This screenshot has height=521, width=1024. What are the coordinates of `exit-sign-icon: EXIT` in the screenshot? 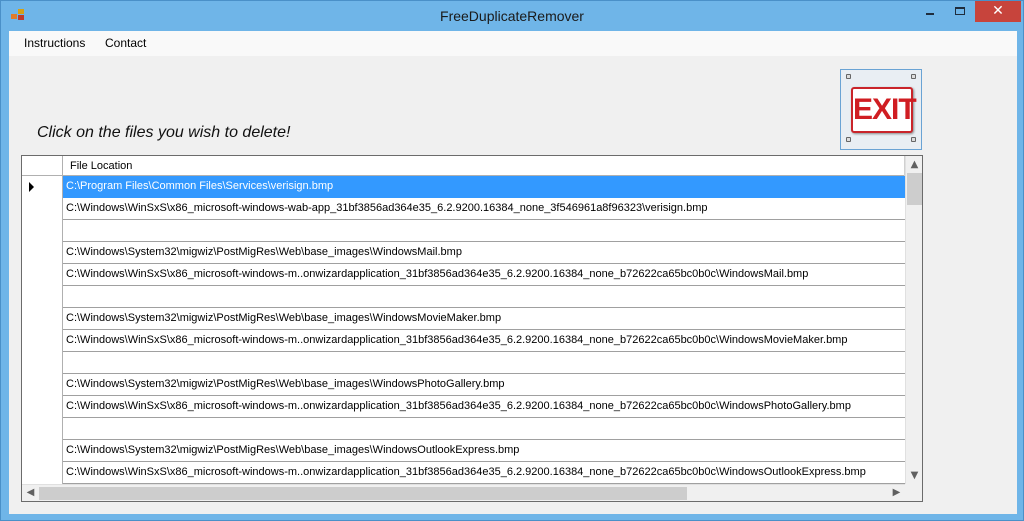 It's located at (884, 110).